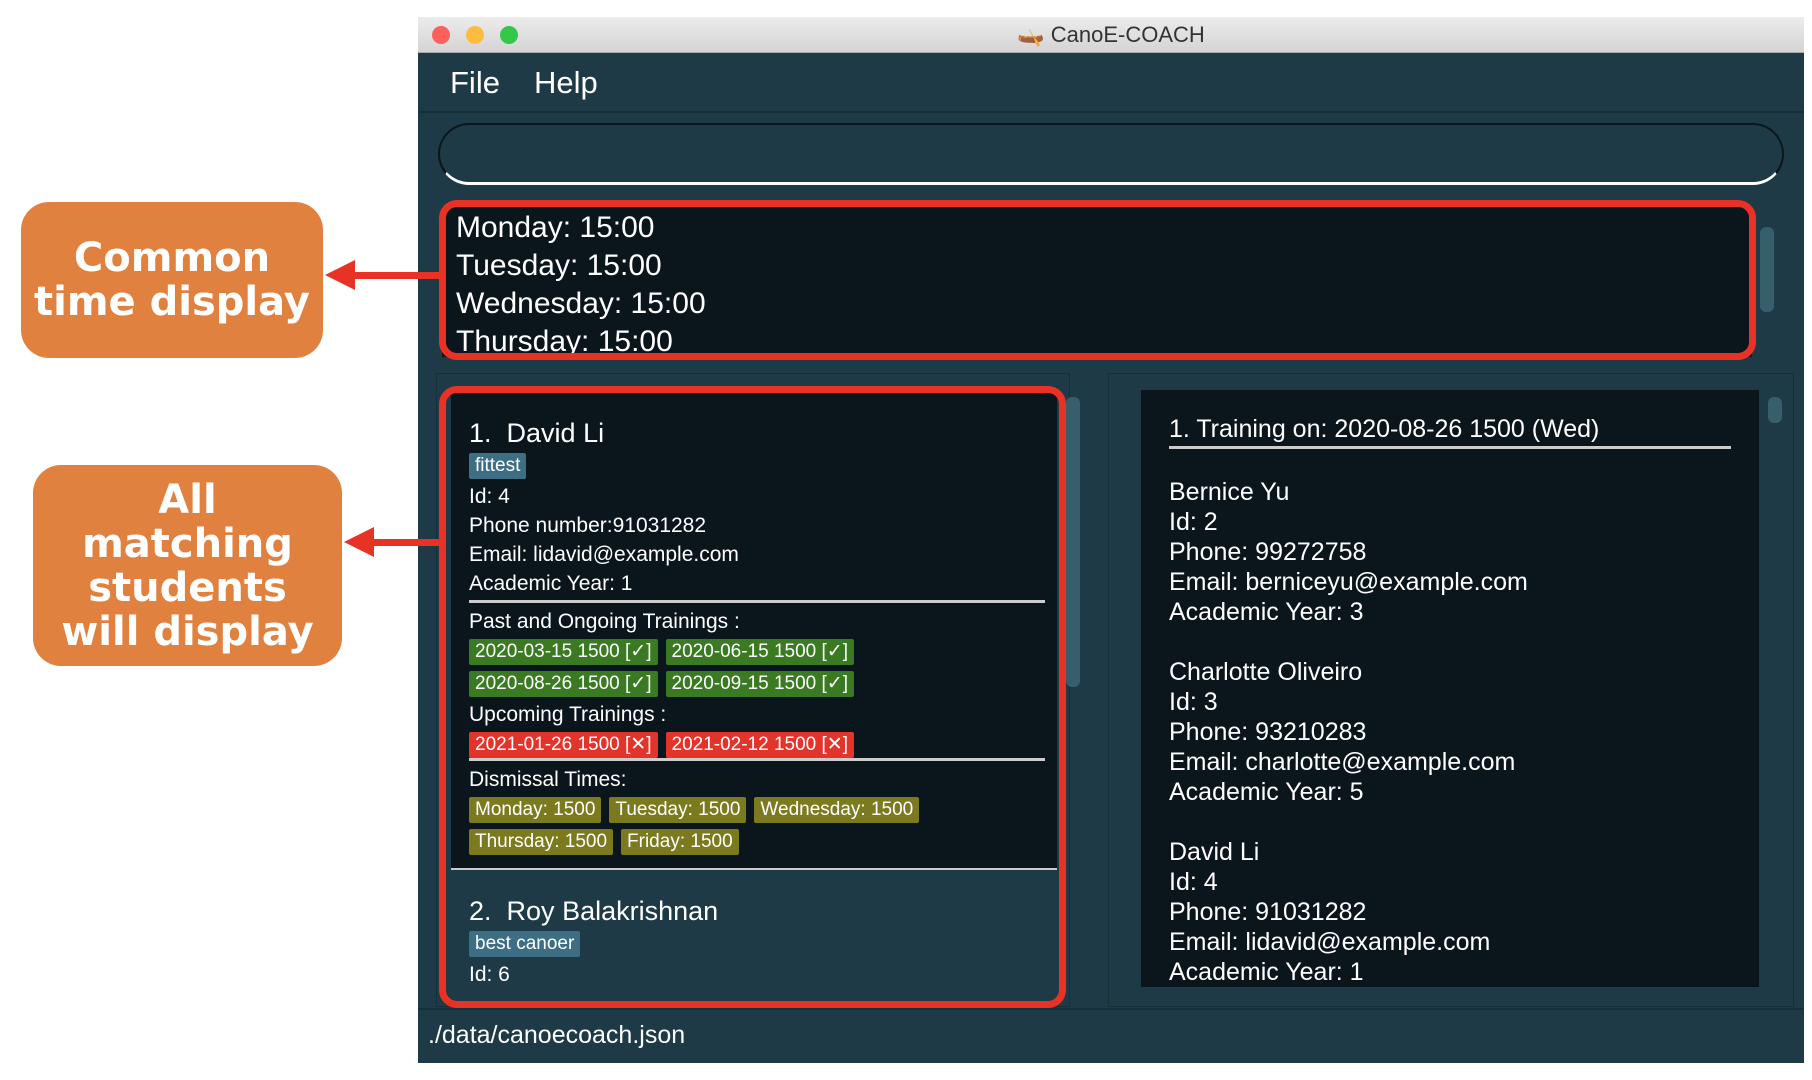 This screenshot has width=1812, height=1080. What do you see at coordinates (1342, 762) in the screenshot?
I see `attendee-field: Email: charlotte@example.com` at bounding box center [1342, 762].